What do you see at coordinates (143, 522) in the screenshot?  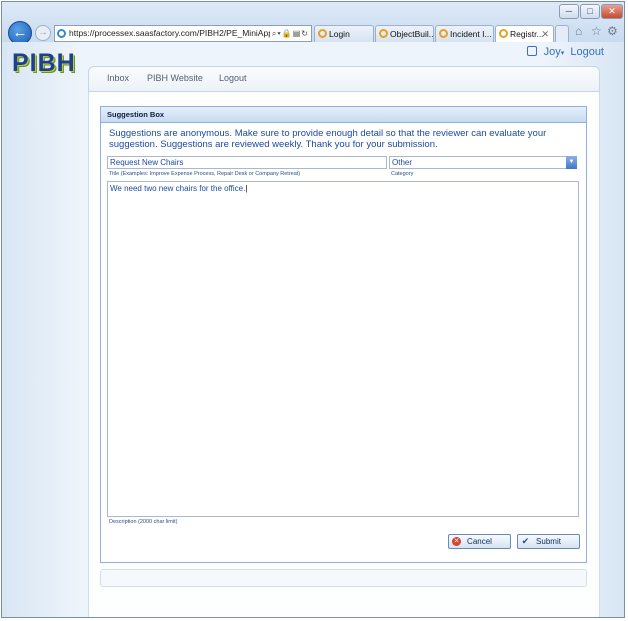 I see `description-label: Description (2000 char limit)` at bounding box center [143, 522].